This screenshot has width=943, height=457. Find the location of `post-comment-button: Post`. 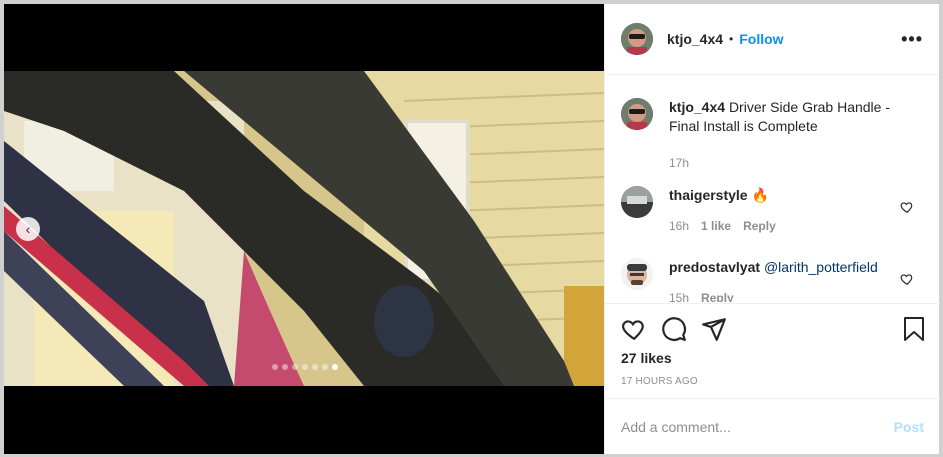

post-comment-button: Post is located at coordinates (909, 427).